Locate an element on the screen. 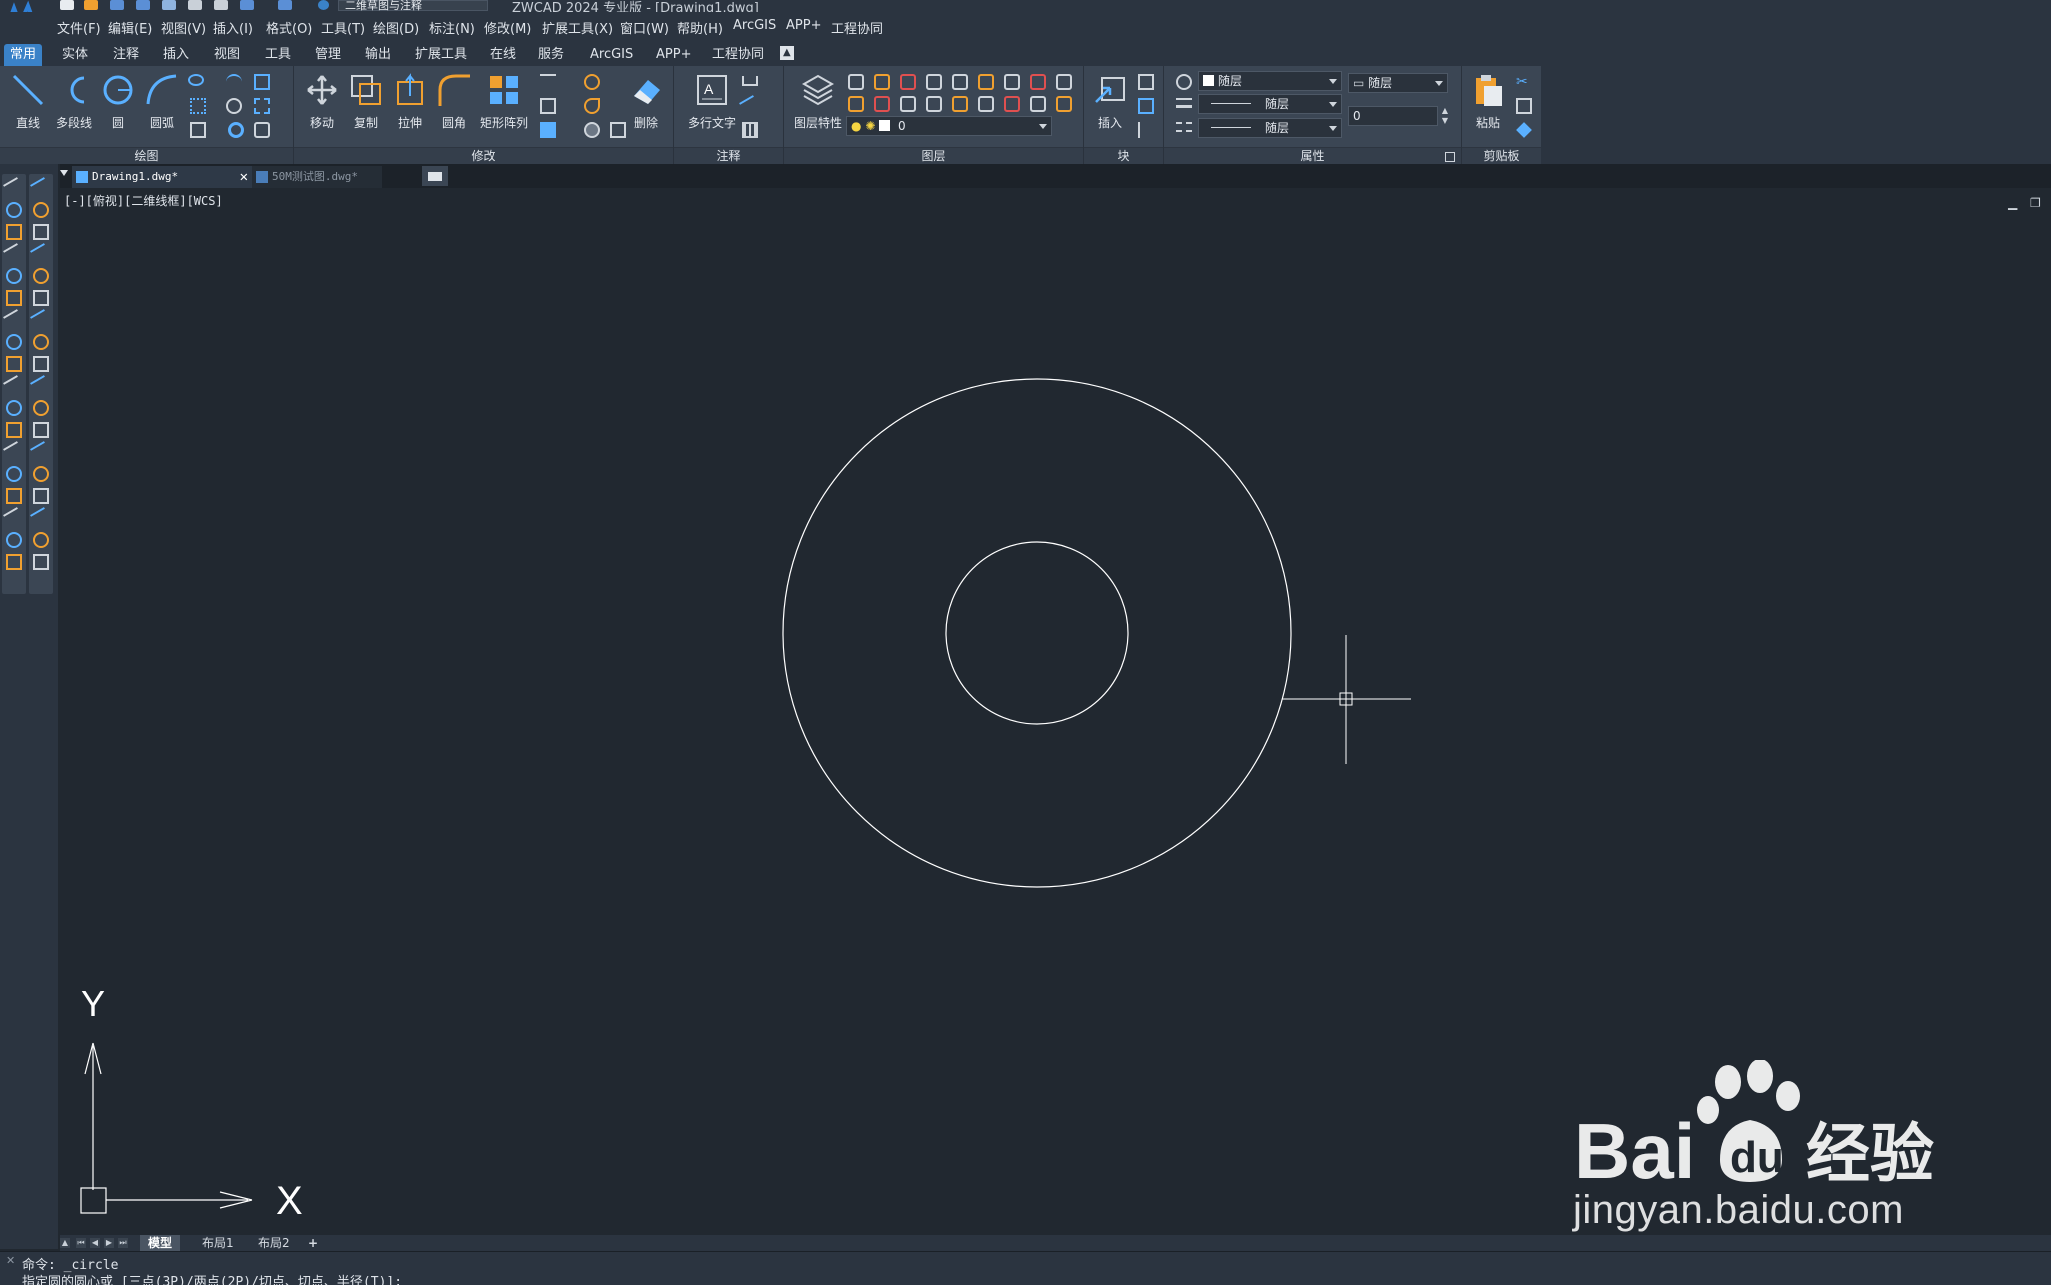 The width and height of the screenshot is (2051, 1285). explode-icon is located at coordinates (548, 130).